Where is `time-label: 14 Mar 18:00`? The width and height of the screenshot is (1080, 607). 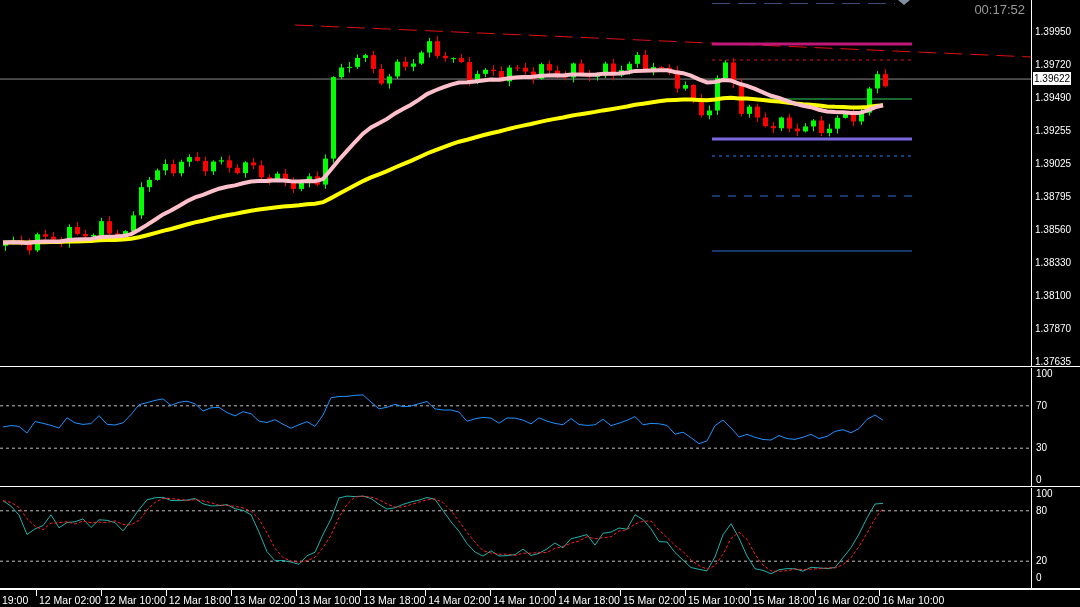
time-label: 14 Mar 18:00 is located at coordinates (589, 600).